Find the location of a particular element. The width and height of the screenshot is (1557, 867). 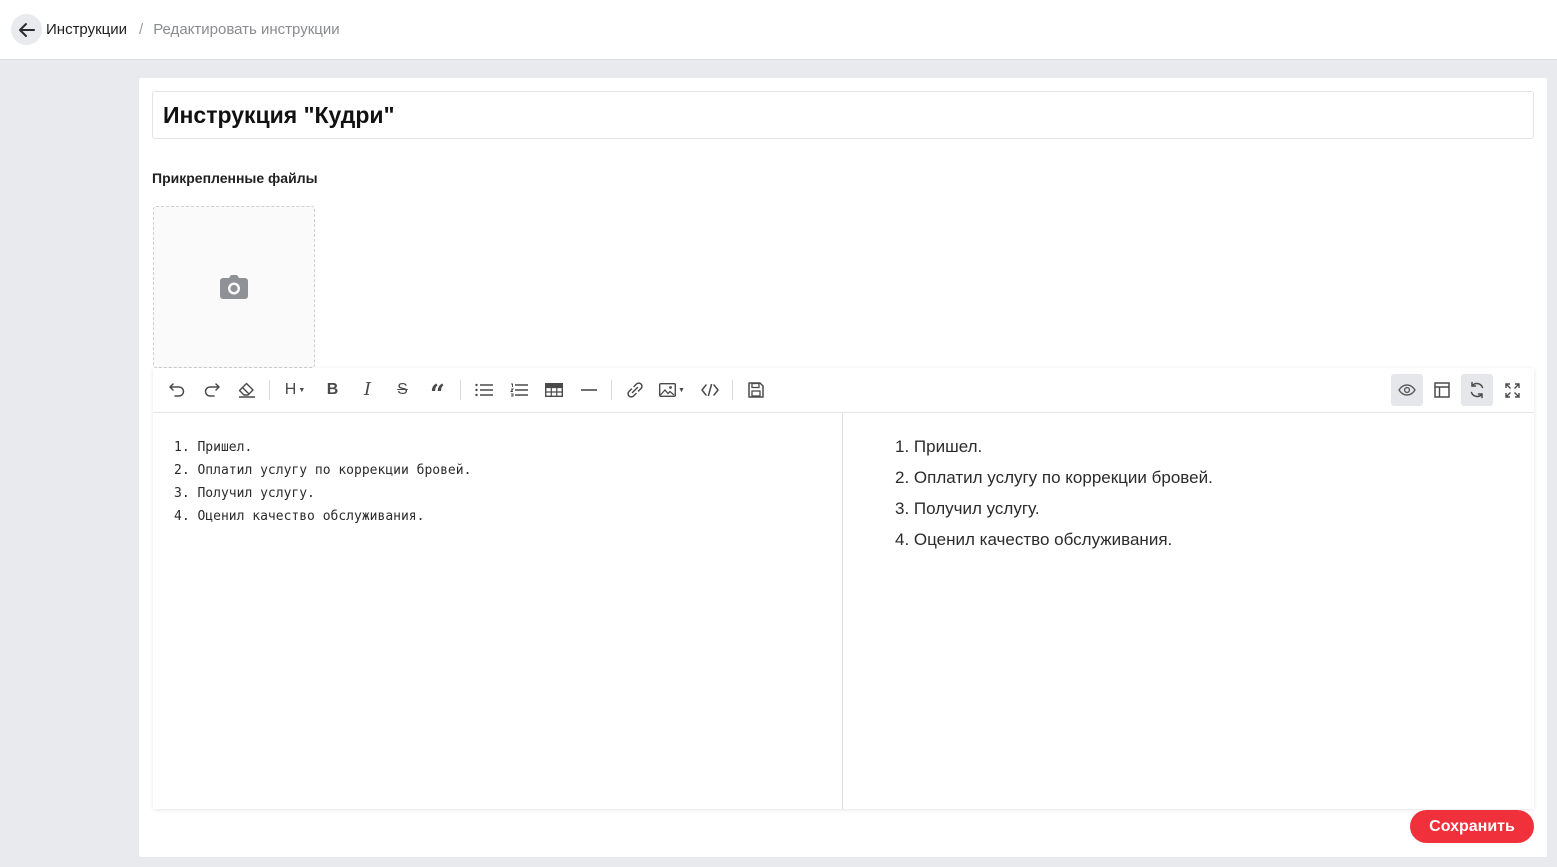

save-button: Сохранить is located at coordinates (1472, 826).